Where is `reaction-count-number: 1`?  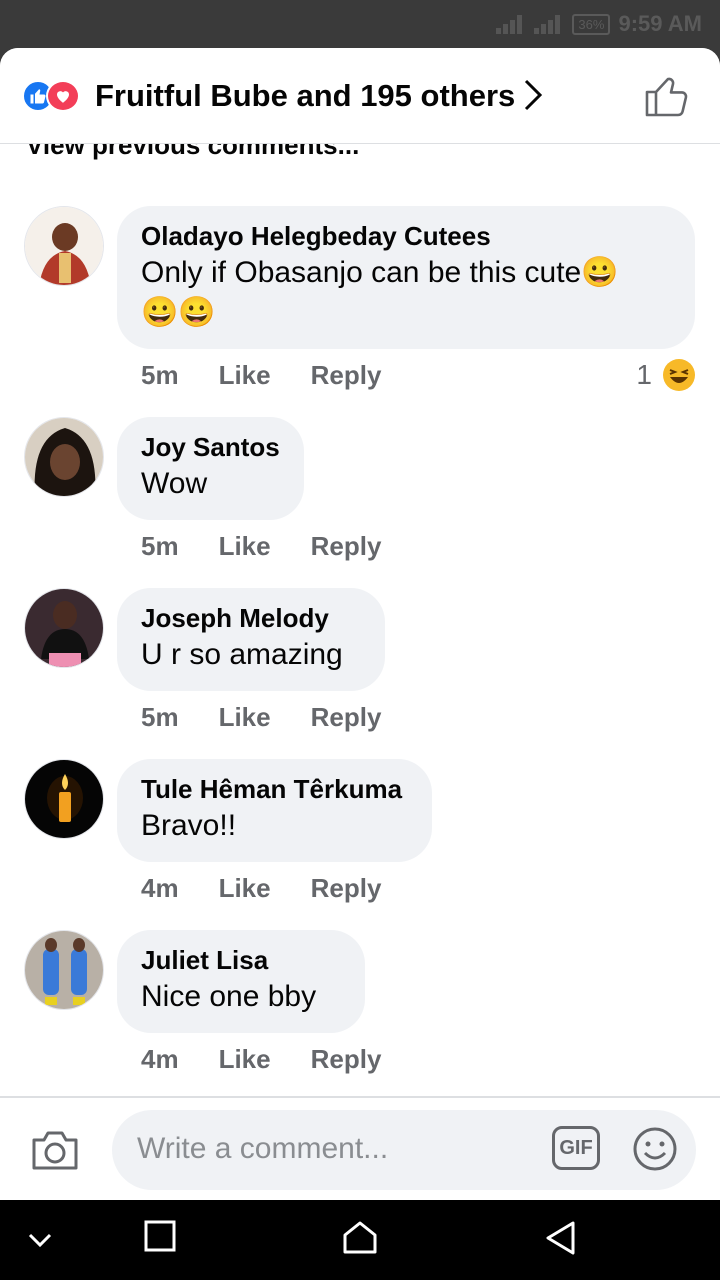 reaction-count-number: 1 is located at coordinates (644, 374).